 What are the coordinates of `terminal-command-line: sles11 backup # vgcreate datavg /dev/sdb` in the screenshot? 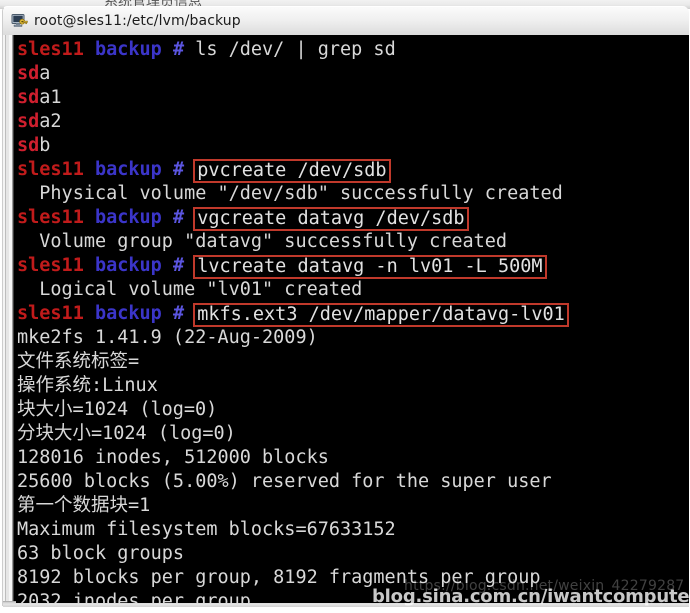 It's located at (353, 218).